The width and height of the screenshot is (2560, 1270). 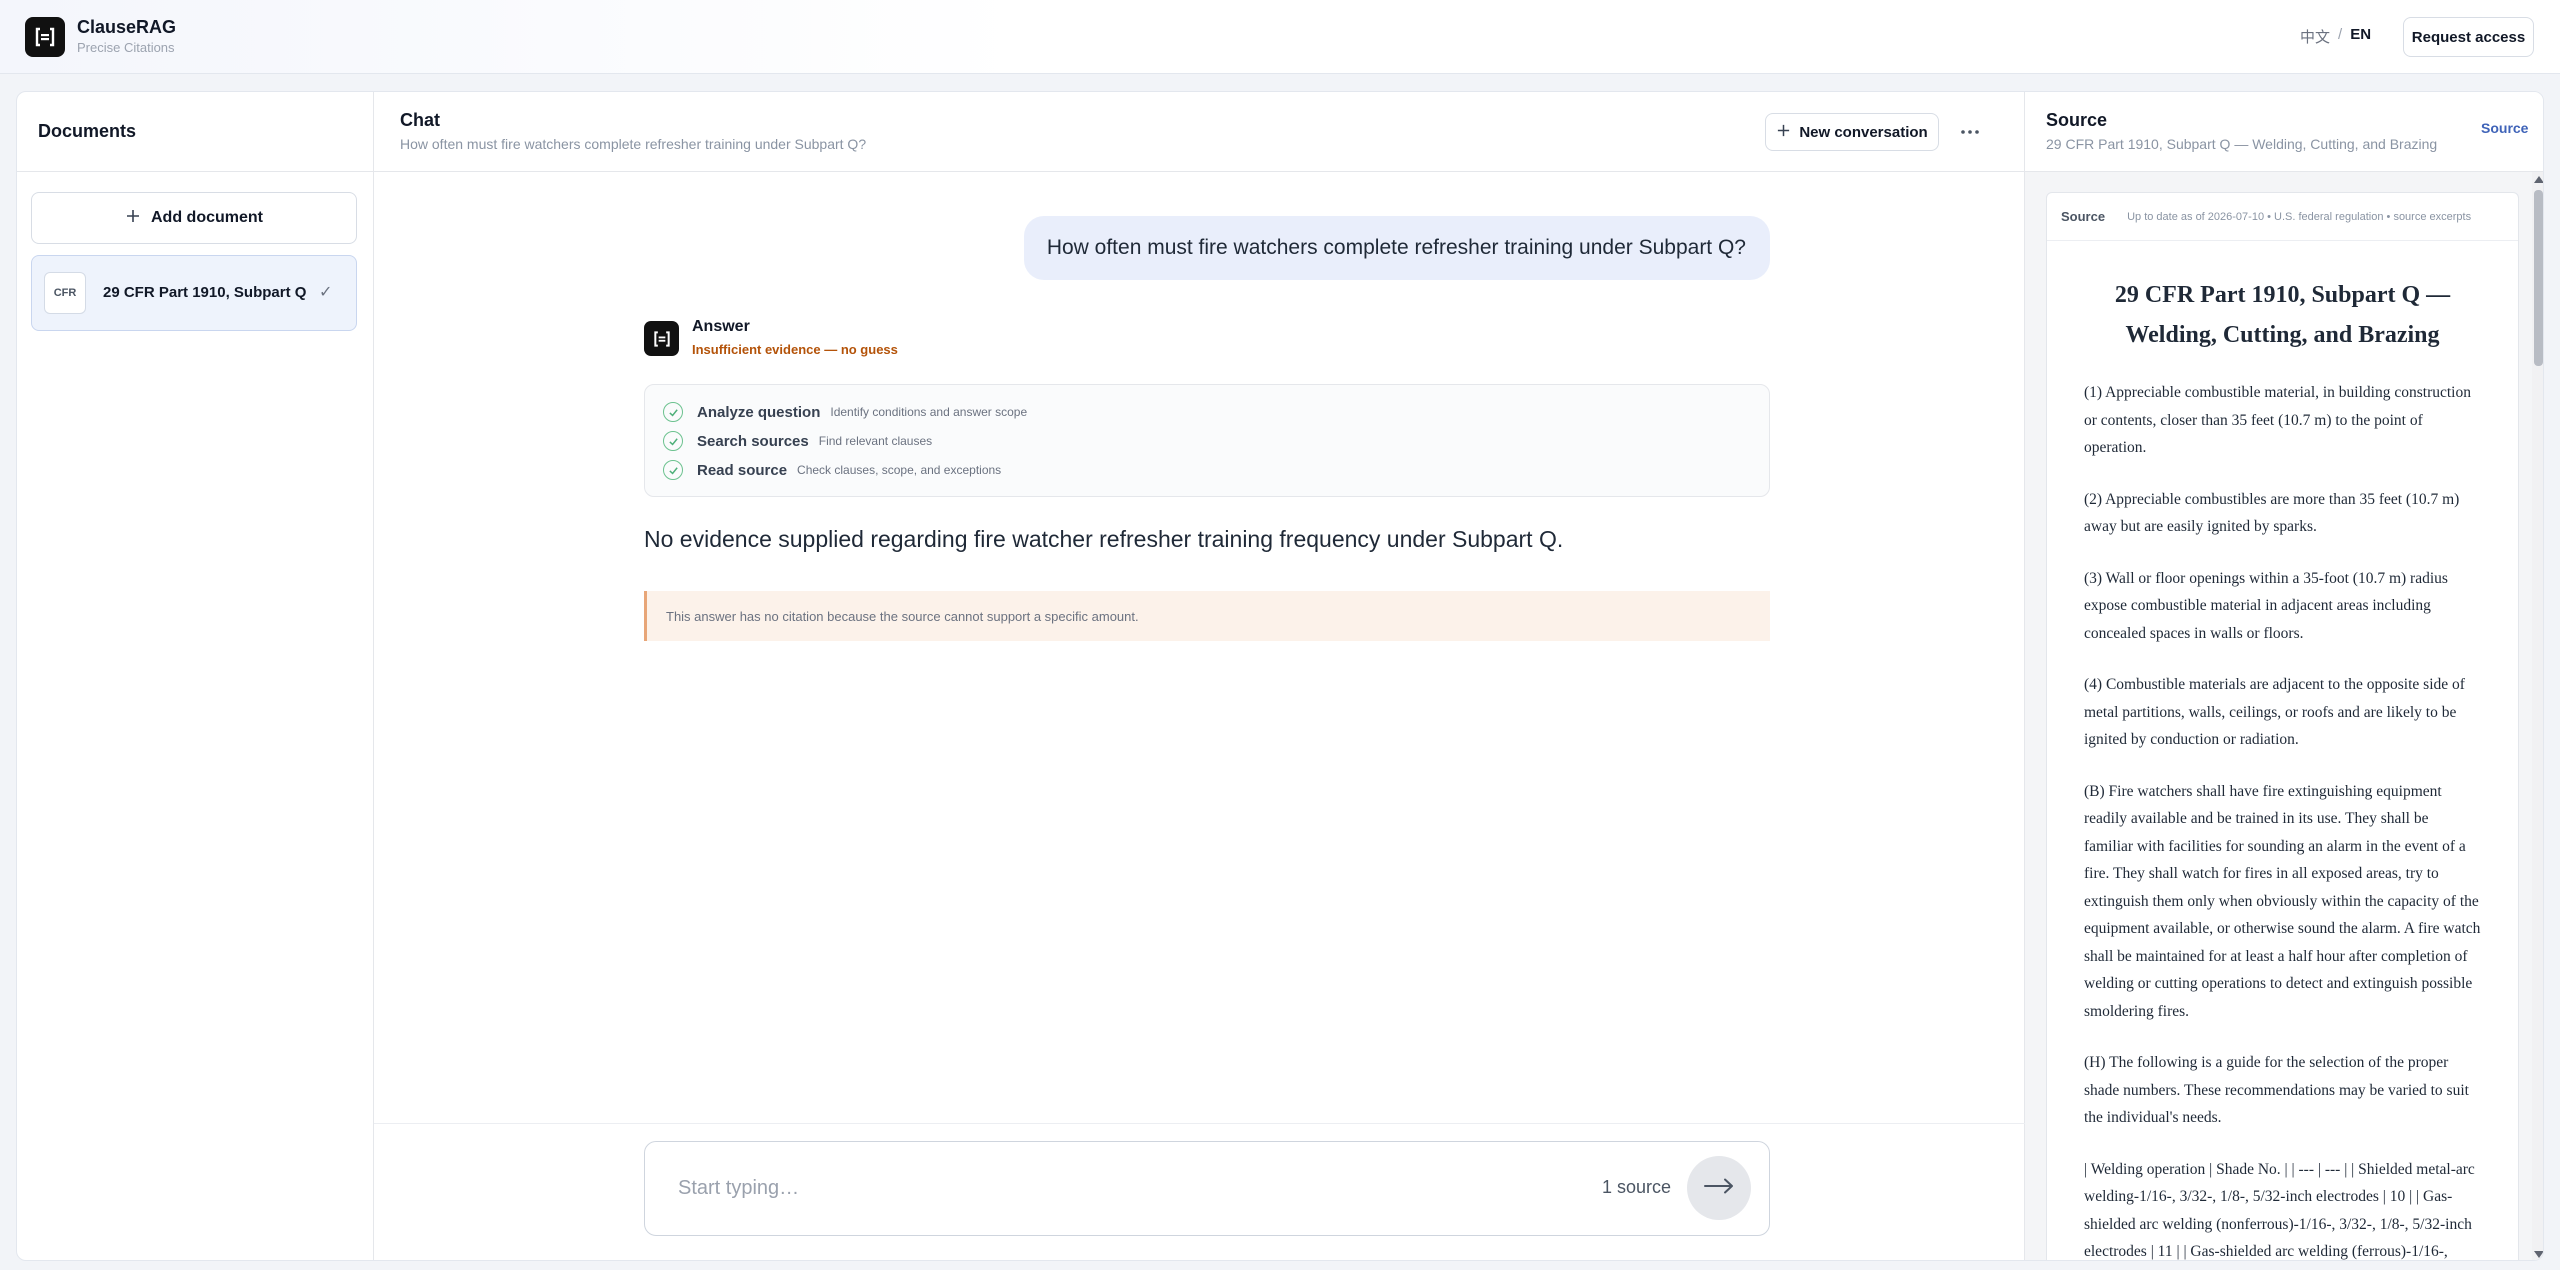 I want to click on lang-en-option: EN, so click(x=2360, y=36).